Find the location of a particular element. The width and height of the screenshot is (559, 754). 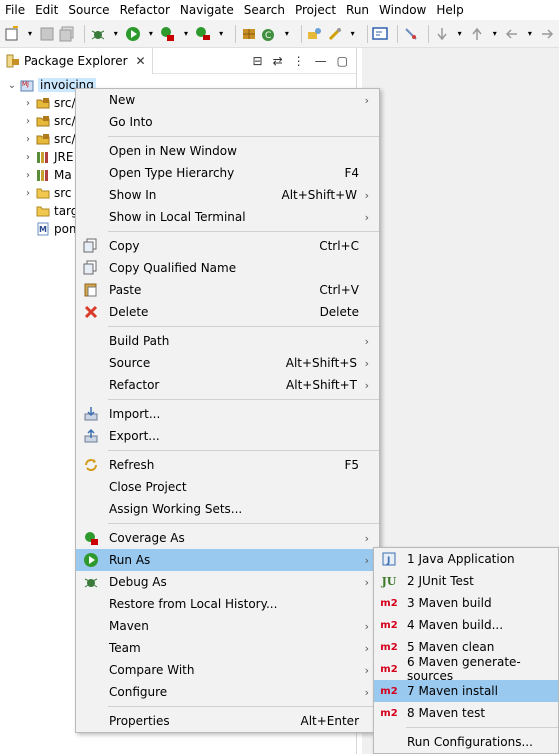

menu-item-2-junit-test: JU 2 JUnit Test is located at coordinates (466, 581).